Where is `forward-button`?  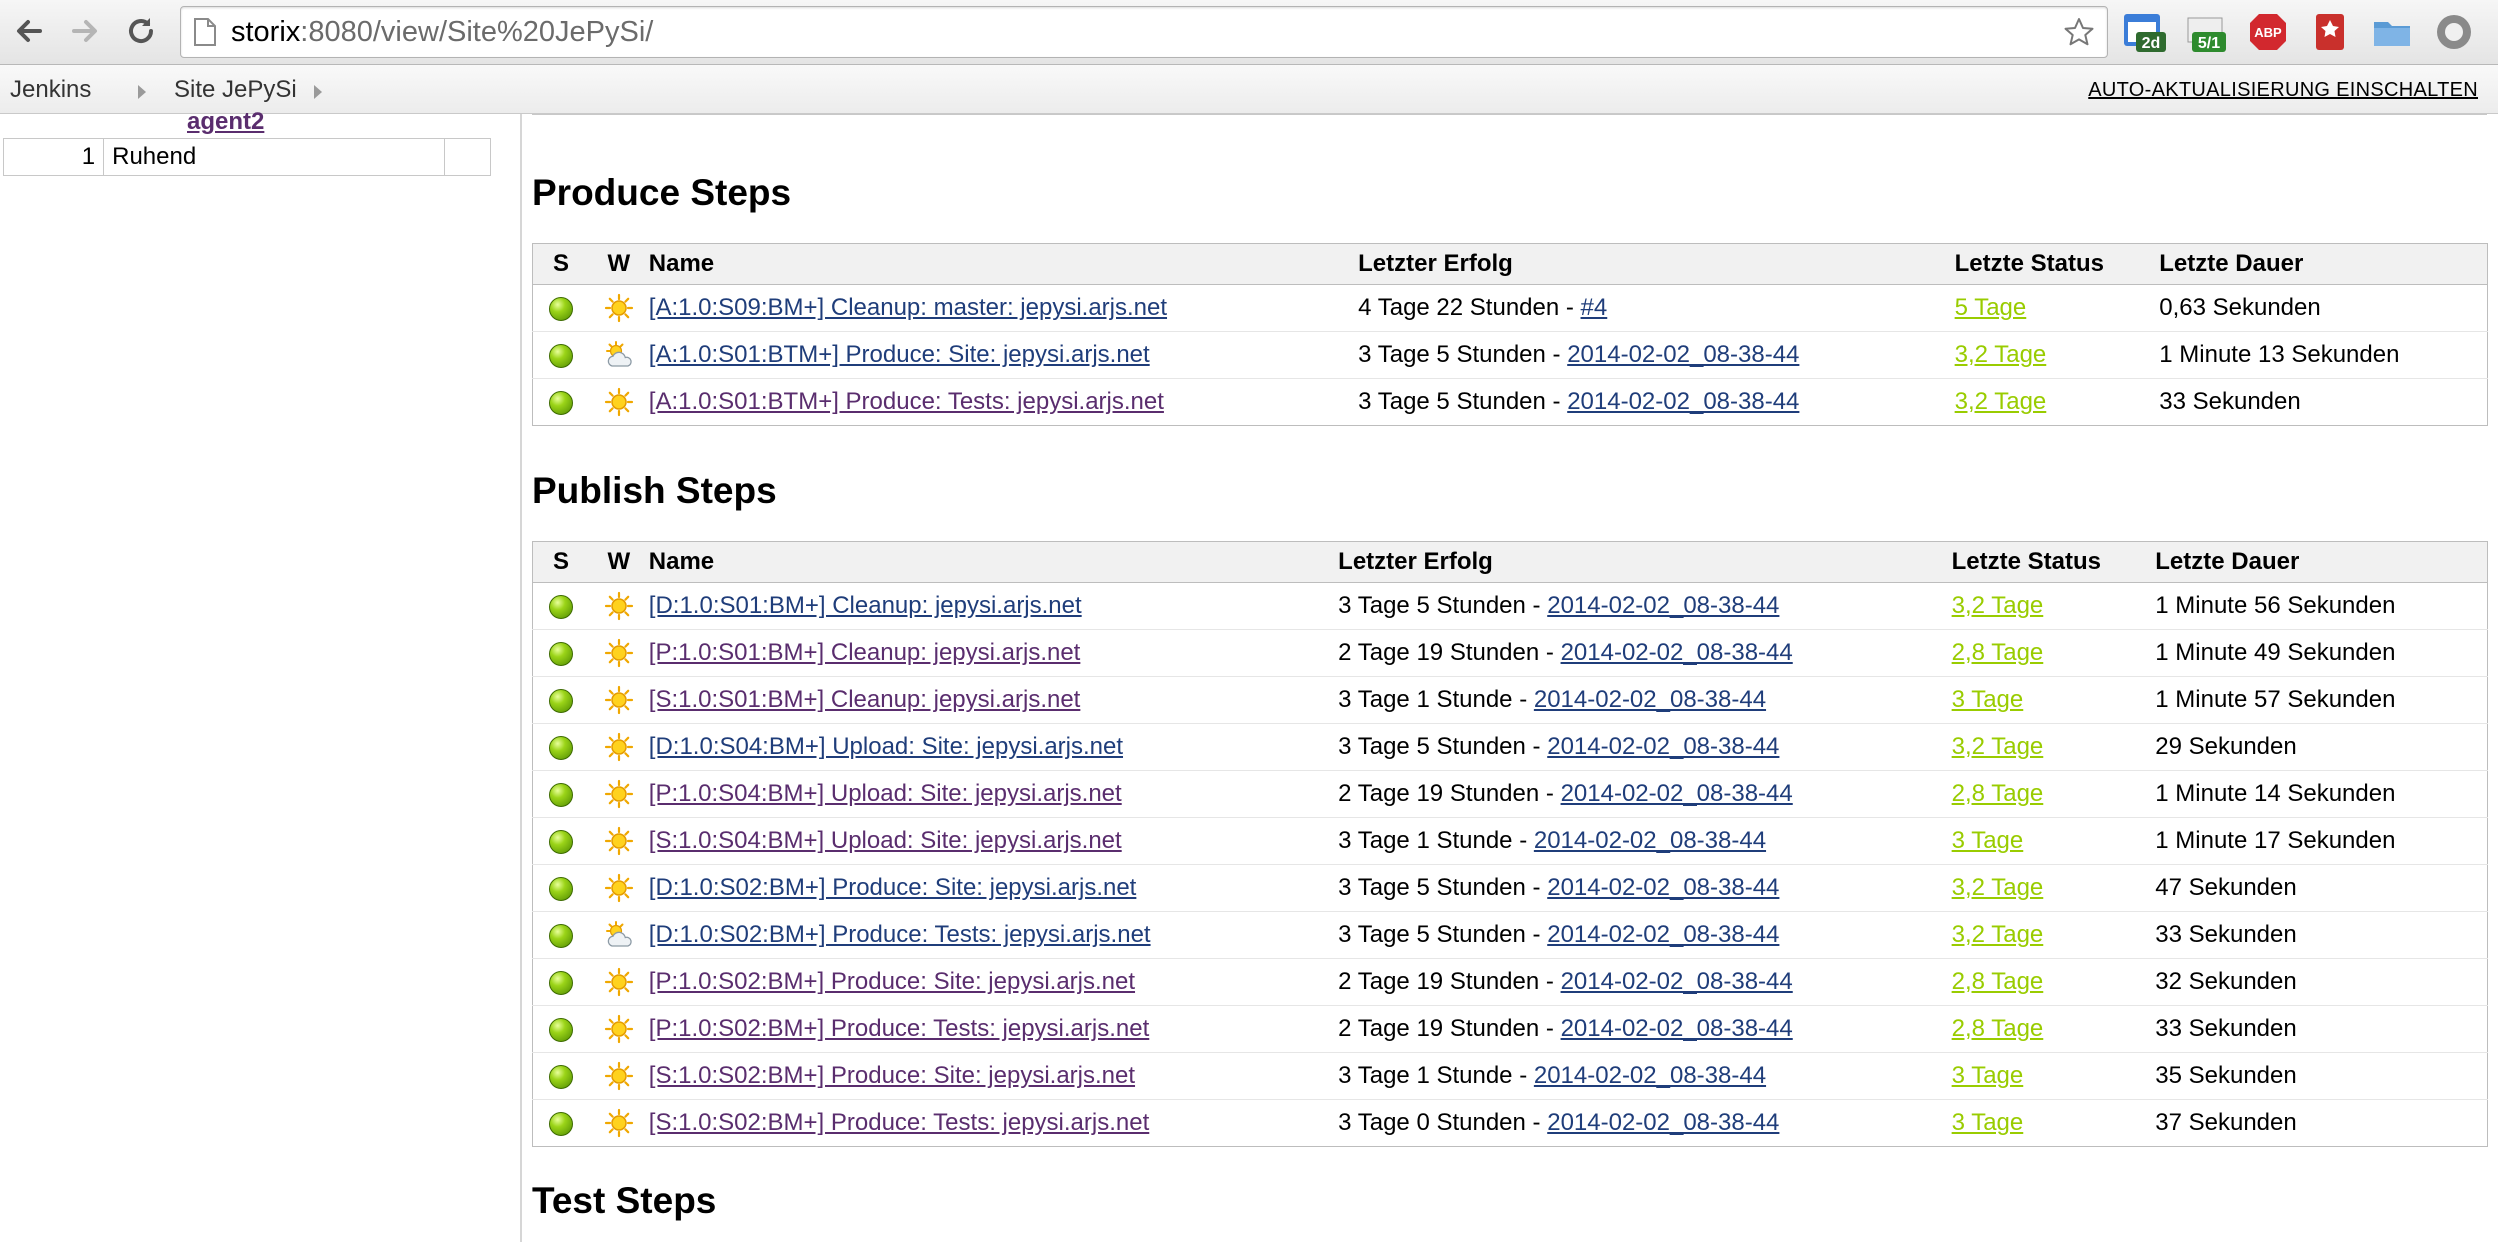 forward-button is located at coordinates (85, 31).